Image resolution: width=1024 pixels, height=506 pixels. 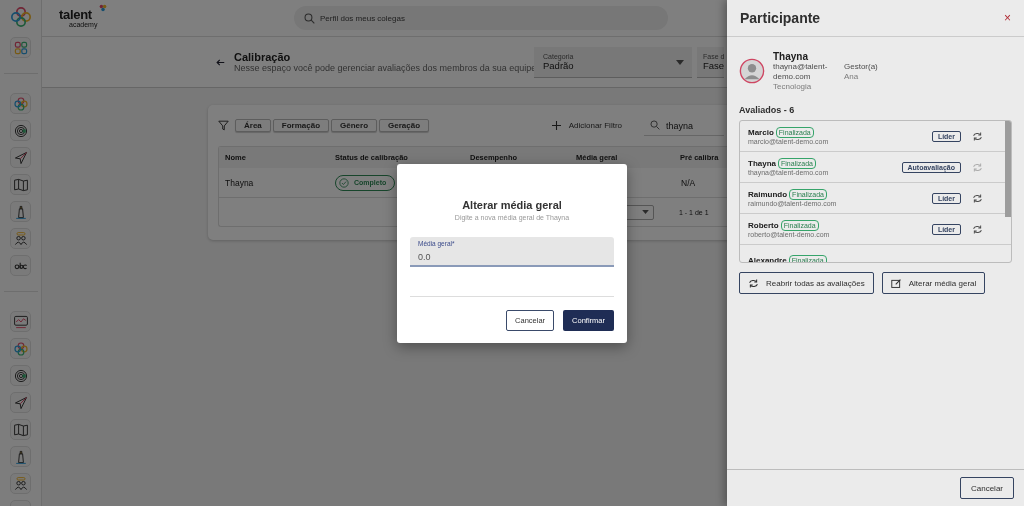 What do you see at coordinates (75, 14) in the screenshot?
I see `logo-wordmark: talent` at bounding box center [75, 14].